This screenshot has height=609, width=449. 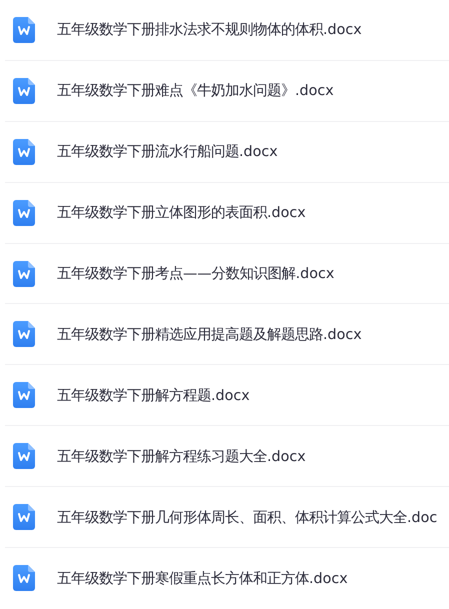 I want to click on file-name: 五年级数学下册寒假重点长方体和正方体.docx, so click(x=202, y=578).